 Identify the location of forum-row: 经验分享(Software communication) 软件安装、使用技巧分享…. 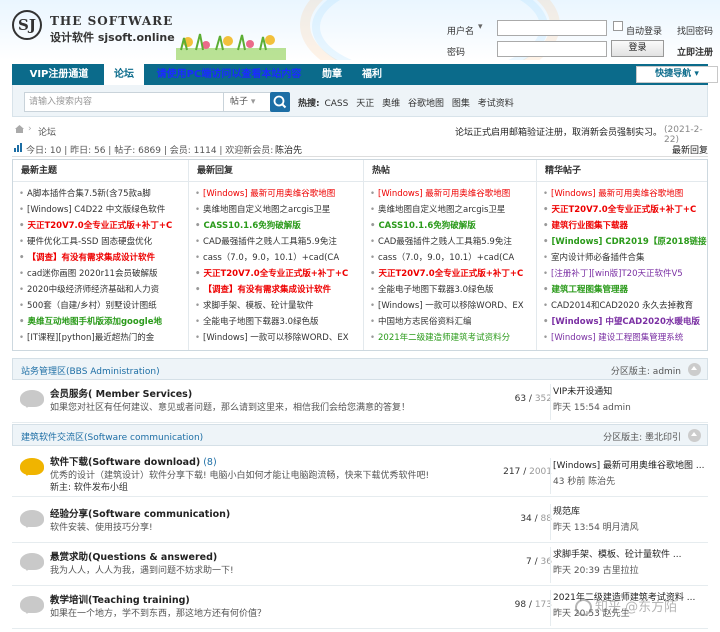
(360, 522).